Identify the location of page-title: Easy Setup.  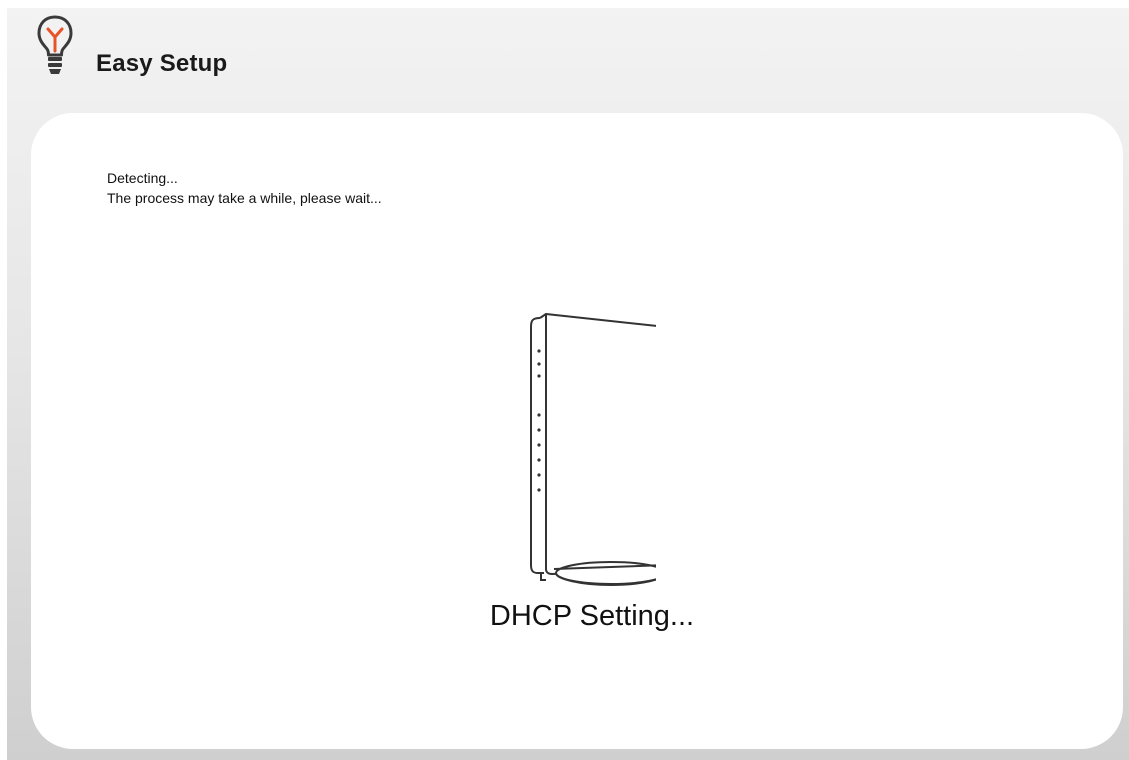
(162, 63).